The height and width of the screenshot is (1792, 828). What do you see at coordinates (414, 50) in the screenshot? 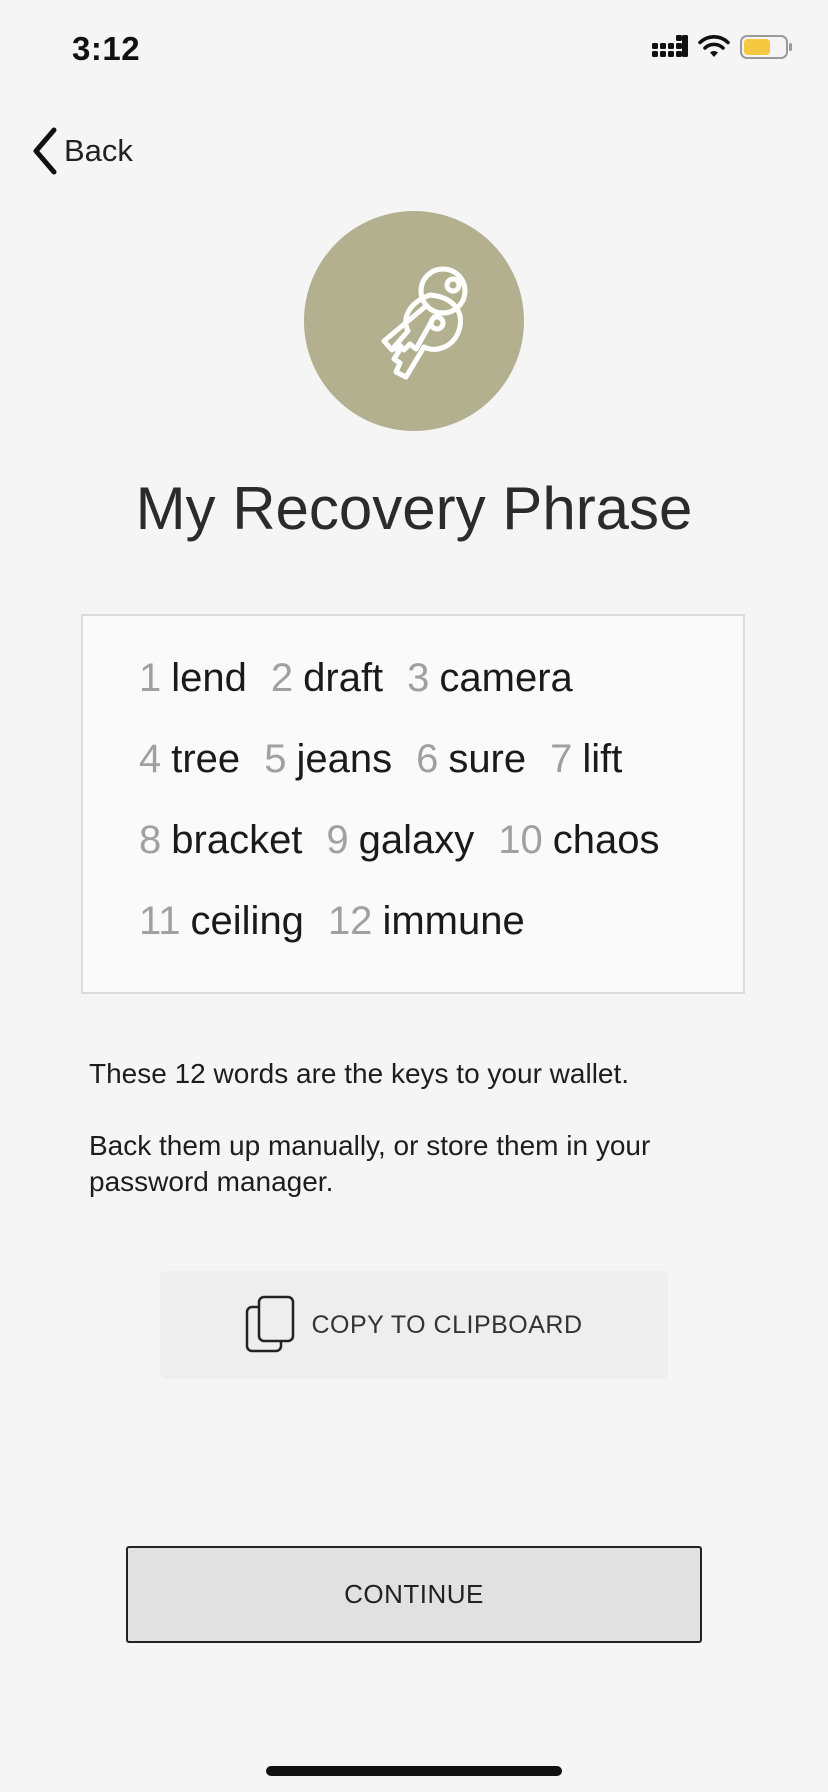
I see `status-bar: 3:12` at bounding box center [414, 50].